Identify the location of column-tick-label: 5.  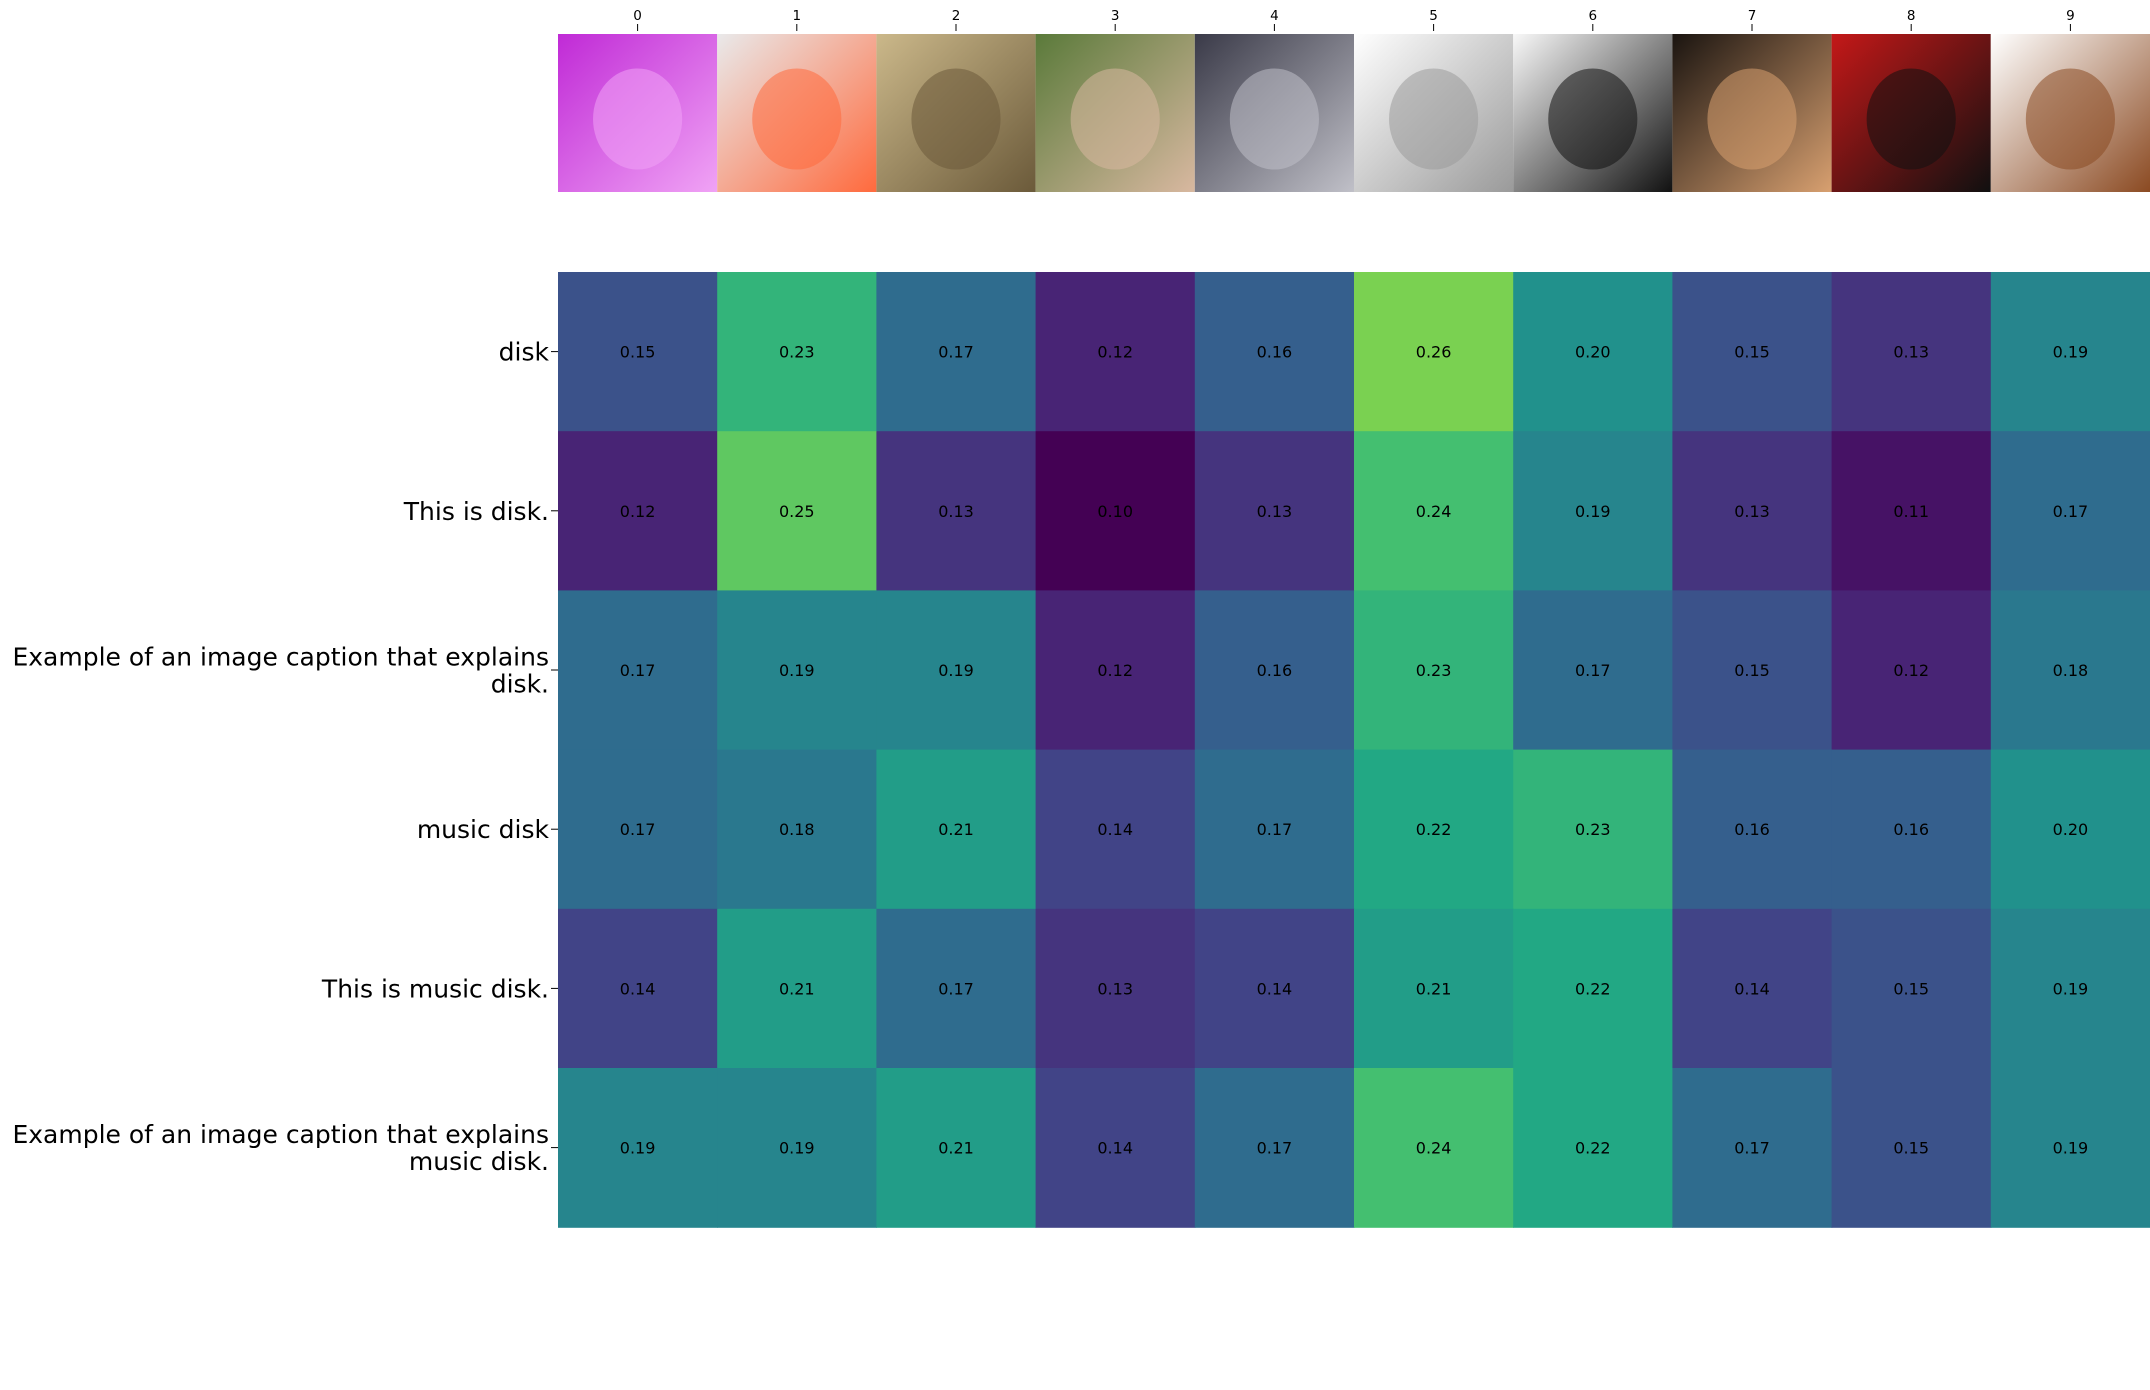
(1433, 16).